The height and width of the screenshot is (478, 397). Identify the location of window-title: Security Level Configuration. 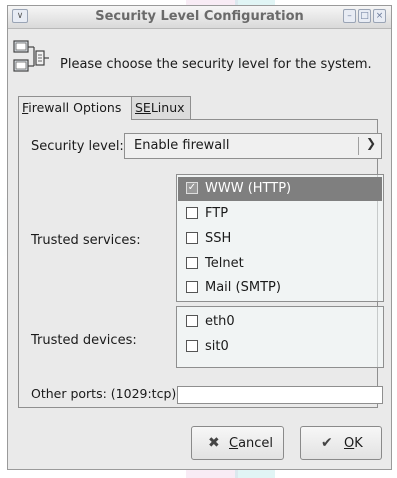
(199, 16).